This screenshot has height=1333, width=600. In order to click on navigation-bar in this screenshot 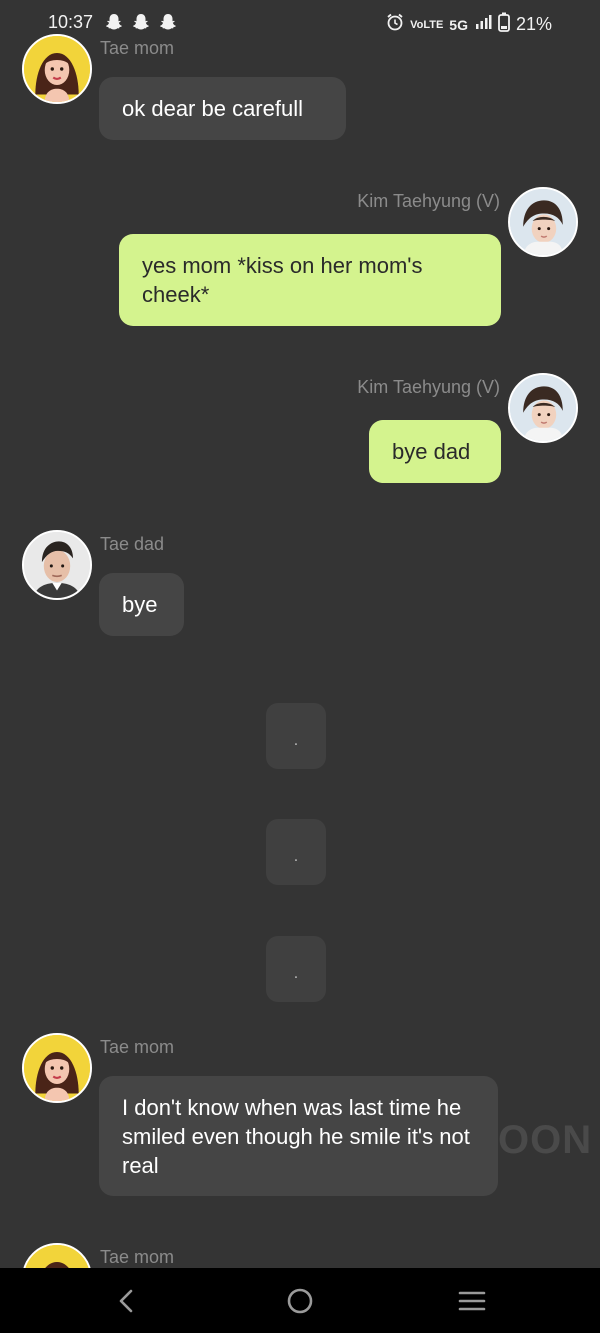, I will do `click(300, 1300)`.